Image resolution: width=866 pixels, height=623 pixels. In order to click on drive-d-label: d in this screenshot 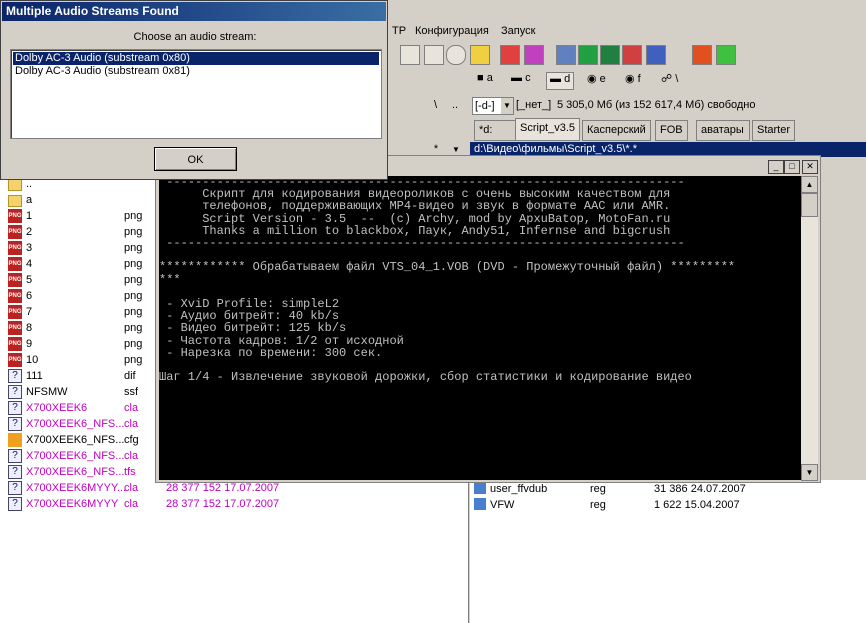, I will do `click(567, 79)`.